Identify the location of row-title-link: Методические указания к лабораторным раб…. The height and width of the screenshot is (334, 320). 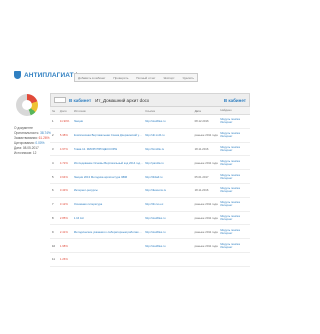
(109, 232).